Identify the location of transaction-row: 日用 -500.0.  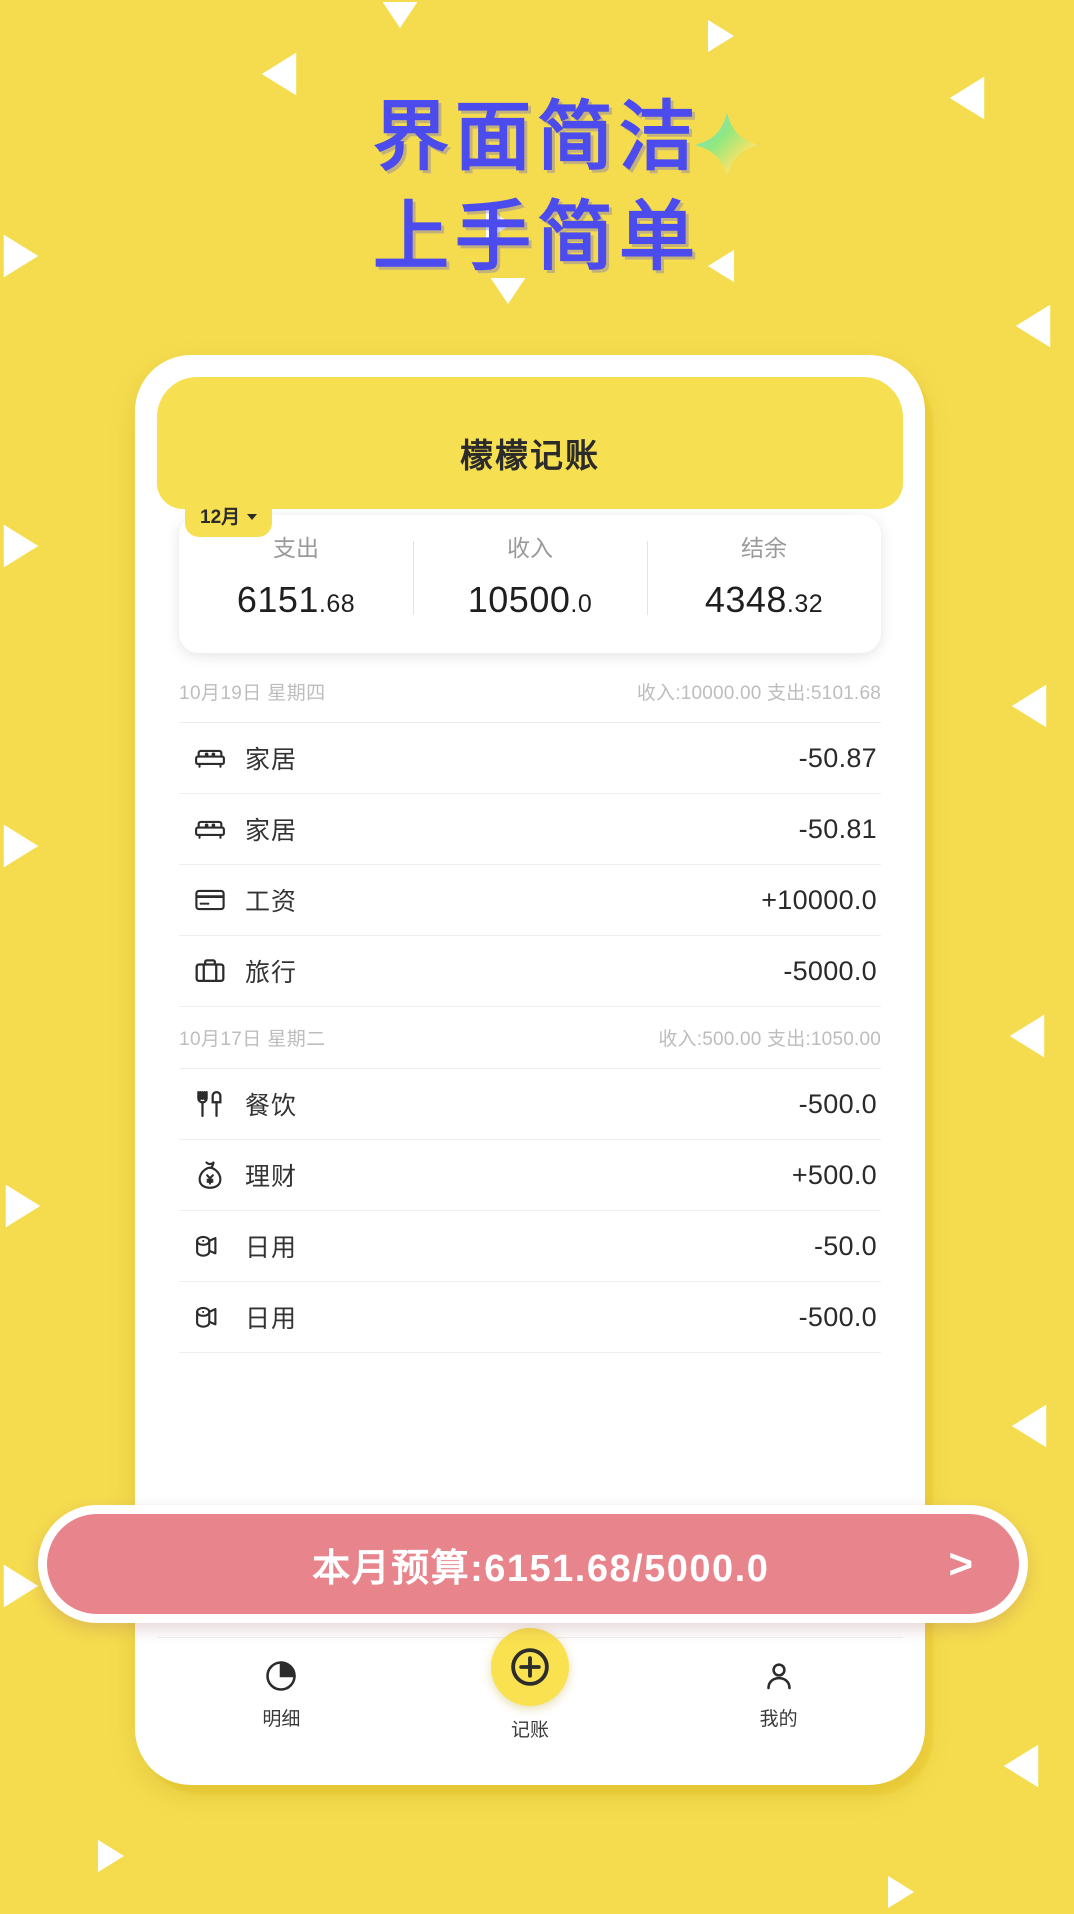
(530, 1317).